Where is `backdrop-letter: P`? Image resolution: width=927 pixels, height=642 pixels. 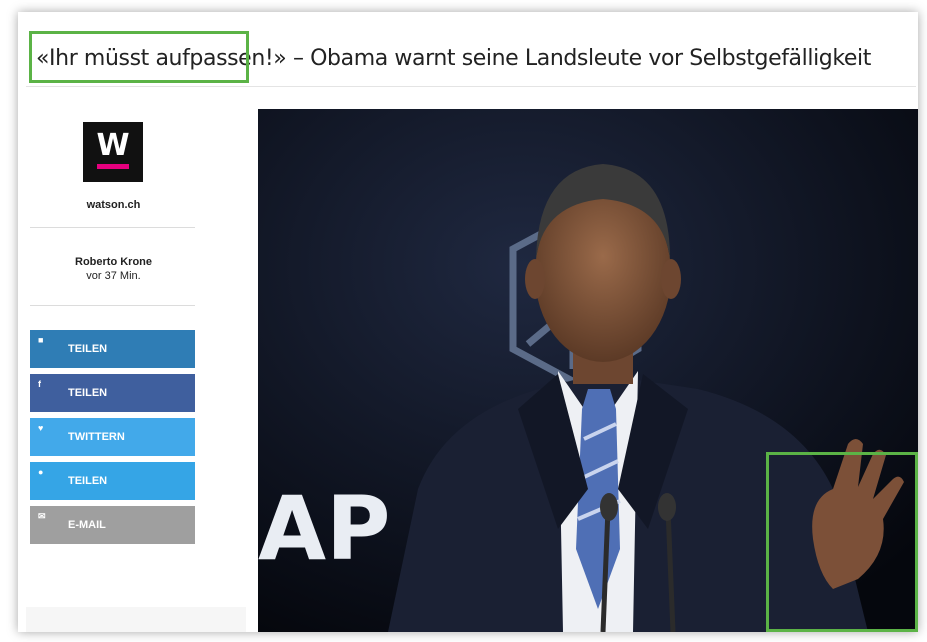
backdrop-letter: P is located at coordinates (358, 528).